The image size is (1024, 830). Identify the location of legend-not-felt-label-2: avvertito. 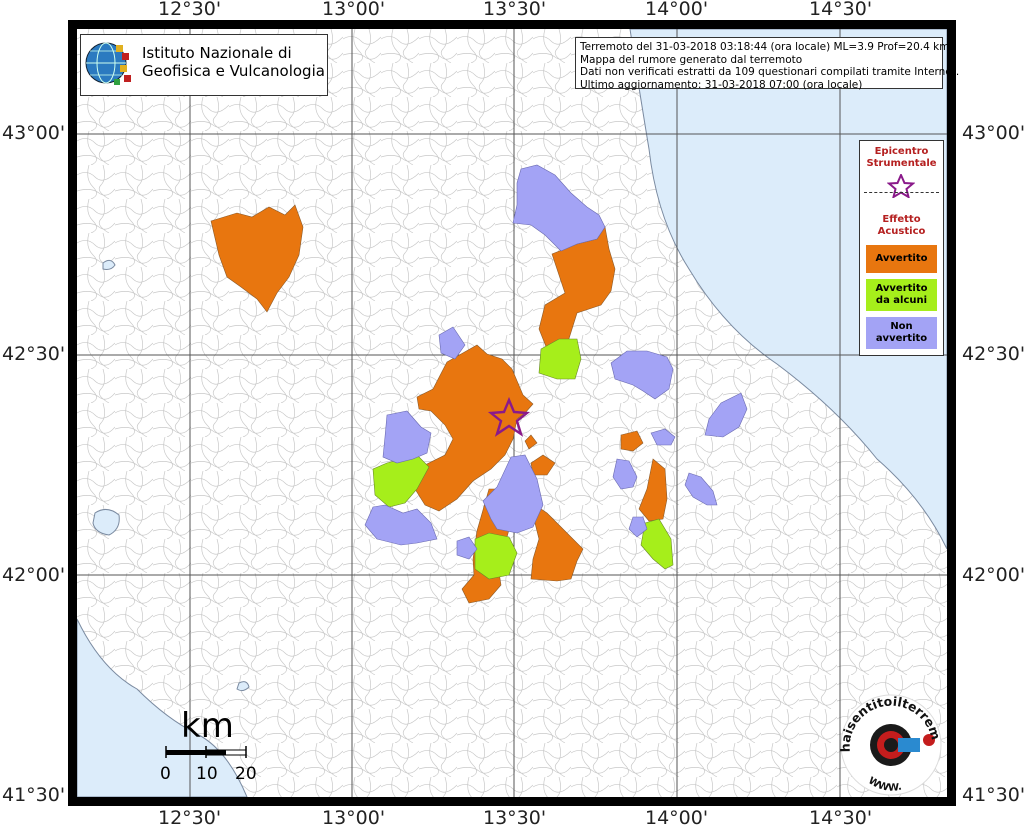
(901, 338).